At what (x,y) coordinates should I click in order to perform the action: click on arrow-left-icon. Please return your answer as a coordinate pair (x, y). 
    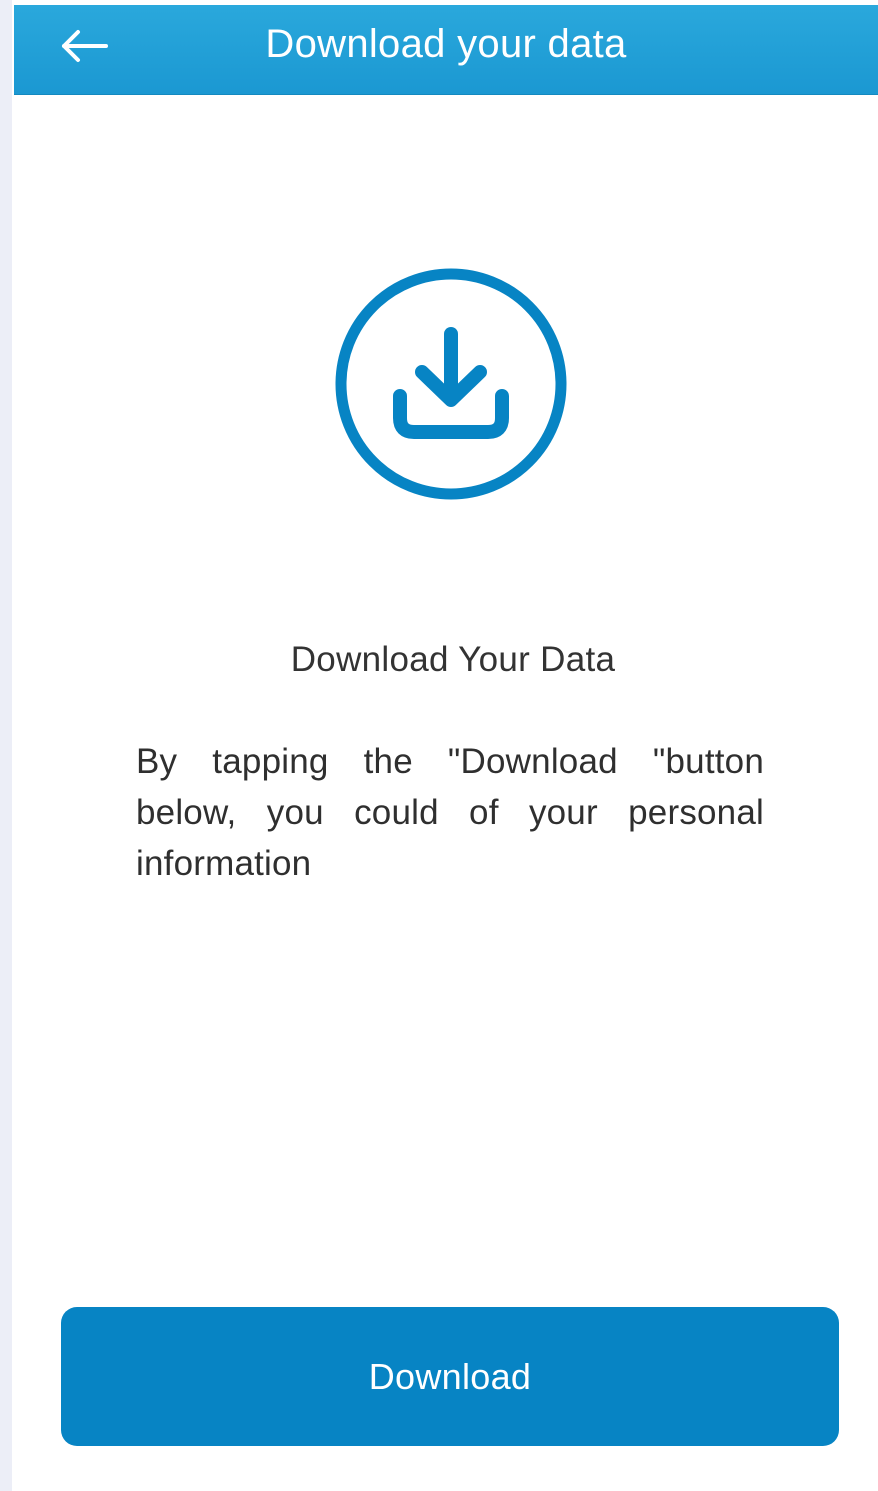
    Looking at the image, I should click on (85, 46).